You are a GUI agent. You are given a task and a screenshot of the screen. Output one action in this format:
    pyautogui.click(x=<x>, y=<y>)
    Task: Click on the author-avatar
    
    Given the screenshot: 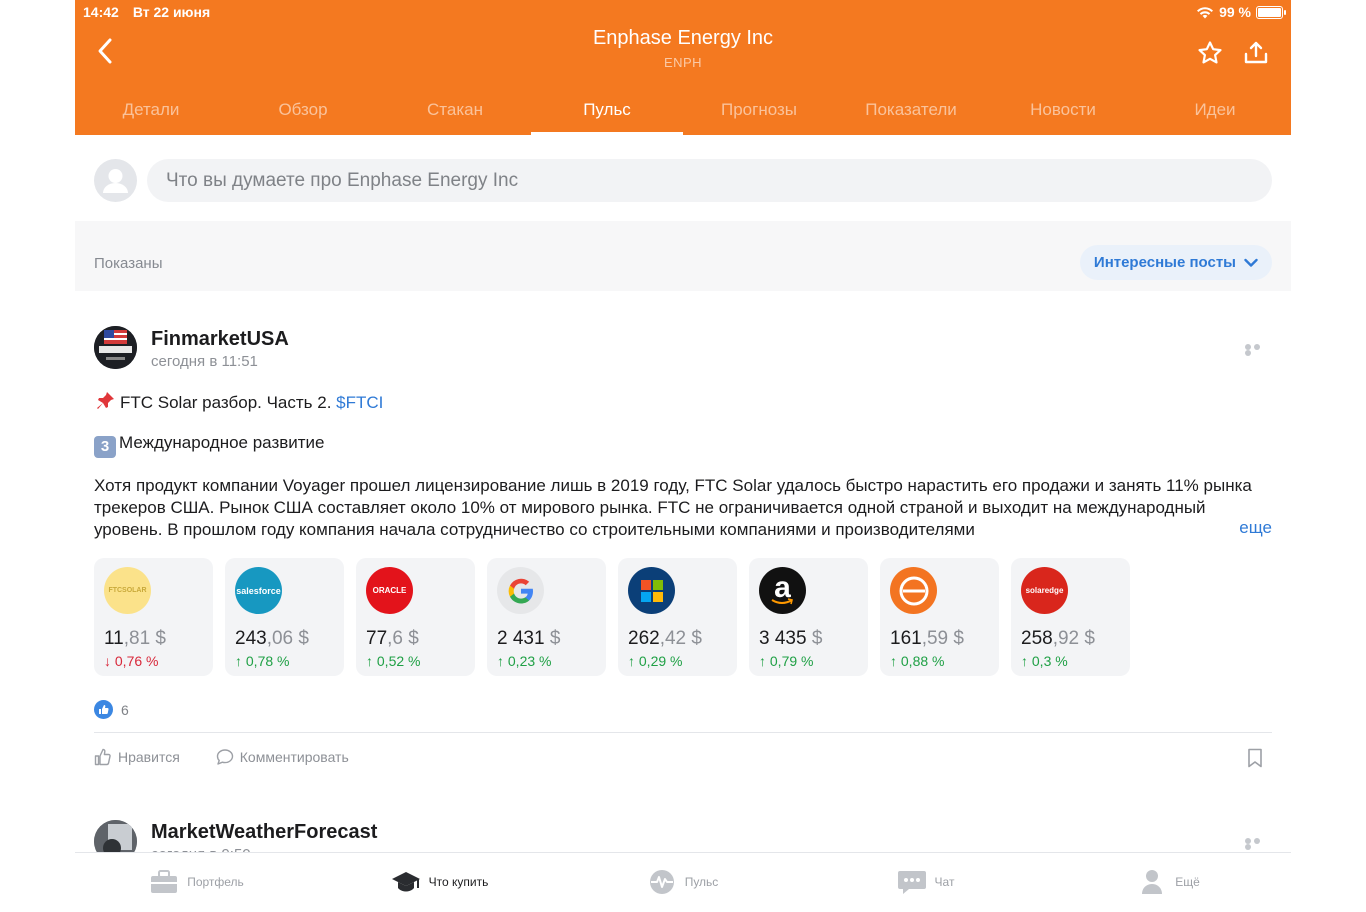 What is the action you would take?
    pyautogui.click(x=115, y=347)
    